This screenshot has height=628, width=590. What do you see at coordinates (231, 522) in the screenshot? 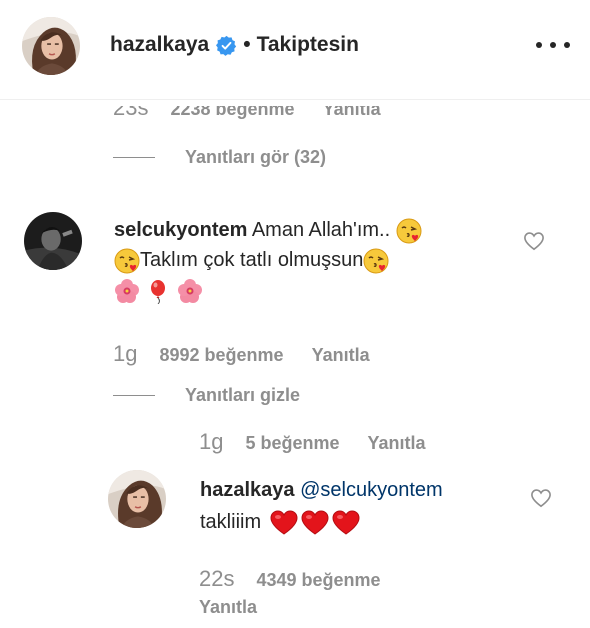
I see `reply-text: takliiim` at bounding box center [231, 522].